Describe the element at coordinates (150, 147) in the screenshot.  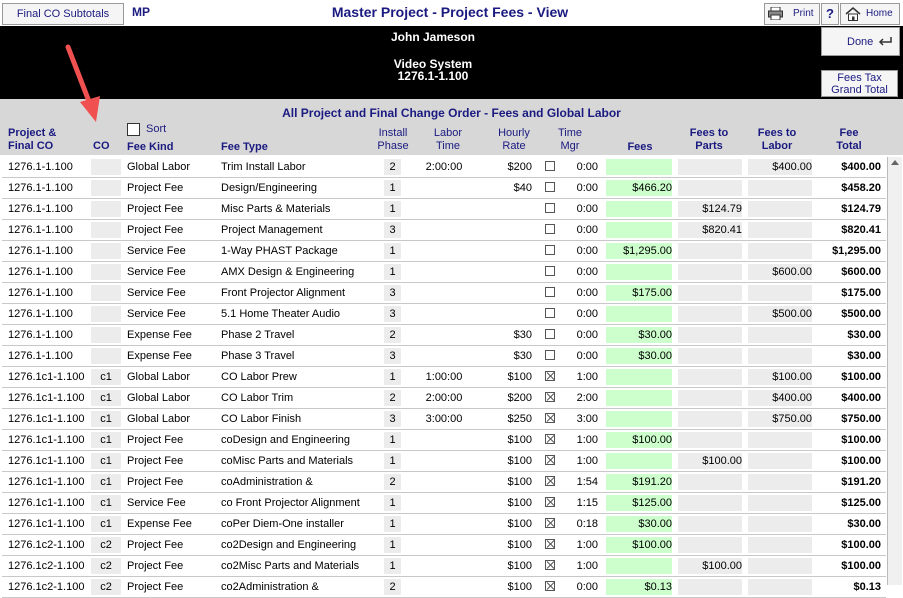
I see `col-header-fee-kind: Fee Kind` at that location.